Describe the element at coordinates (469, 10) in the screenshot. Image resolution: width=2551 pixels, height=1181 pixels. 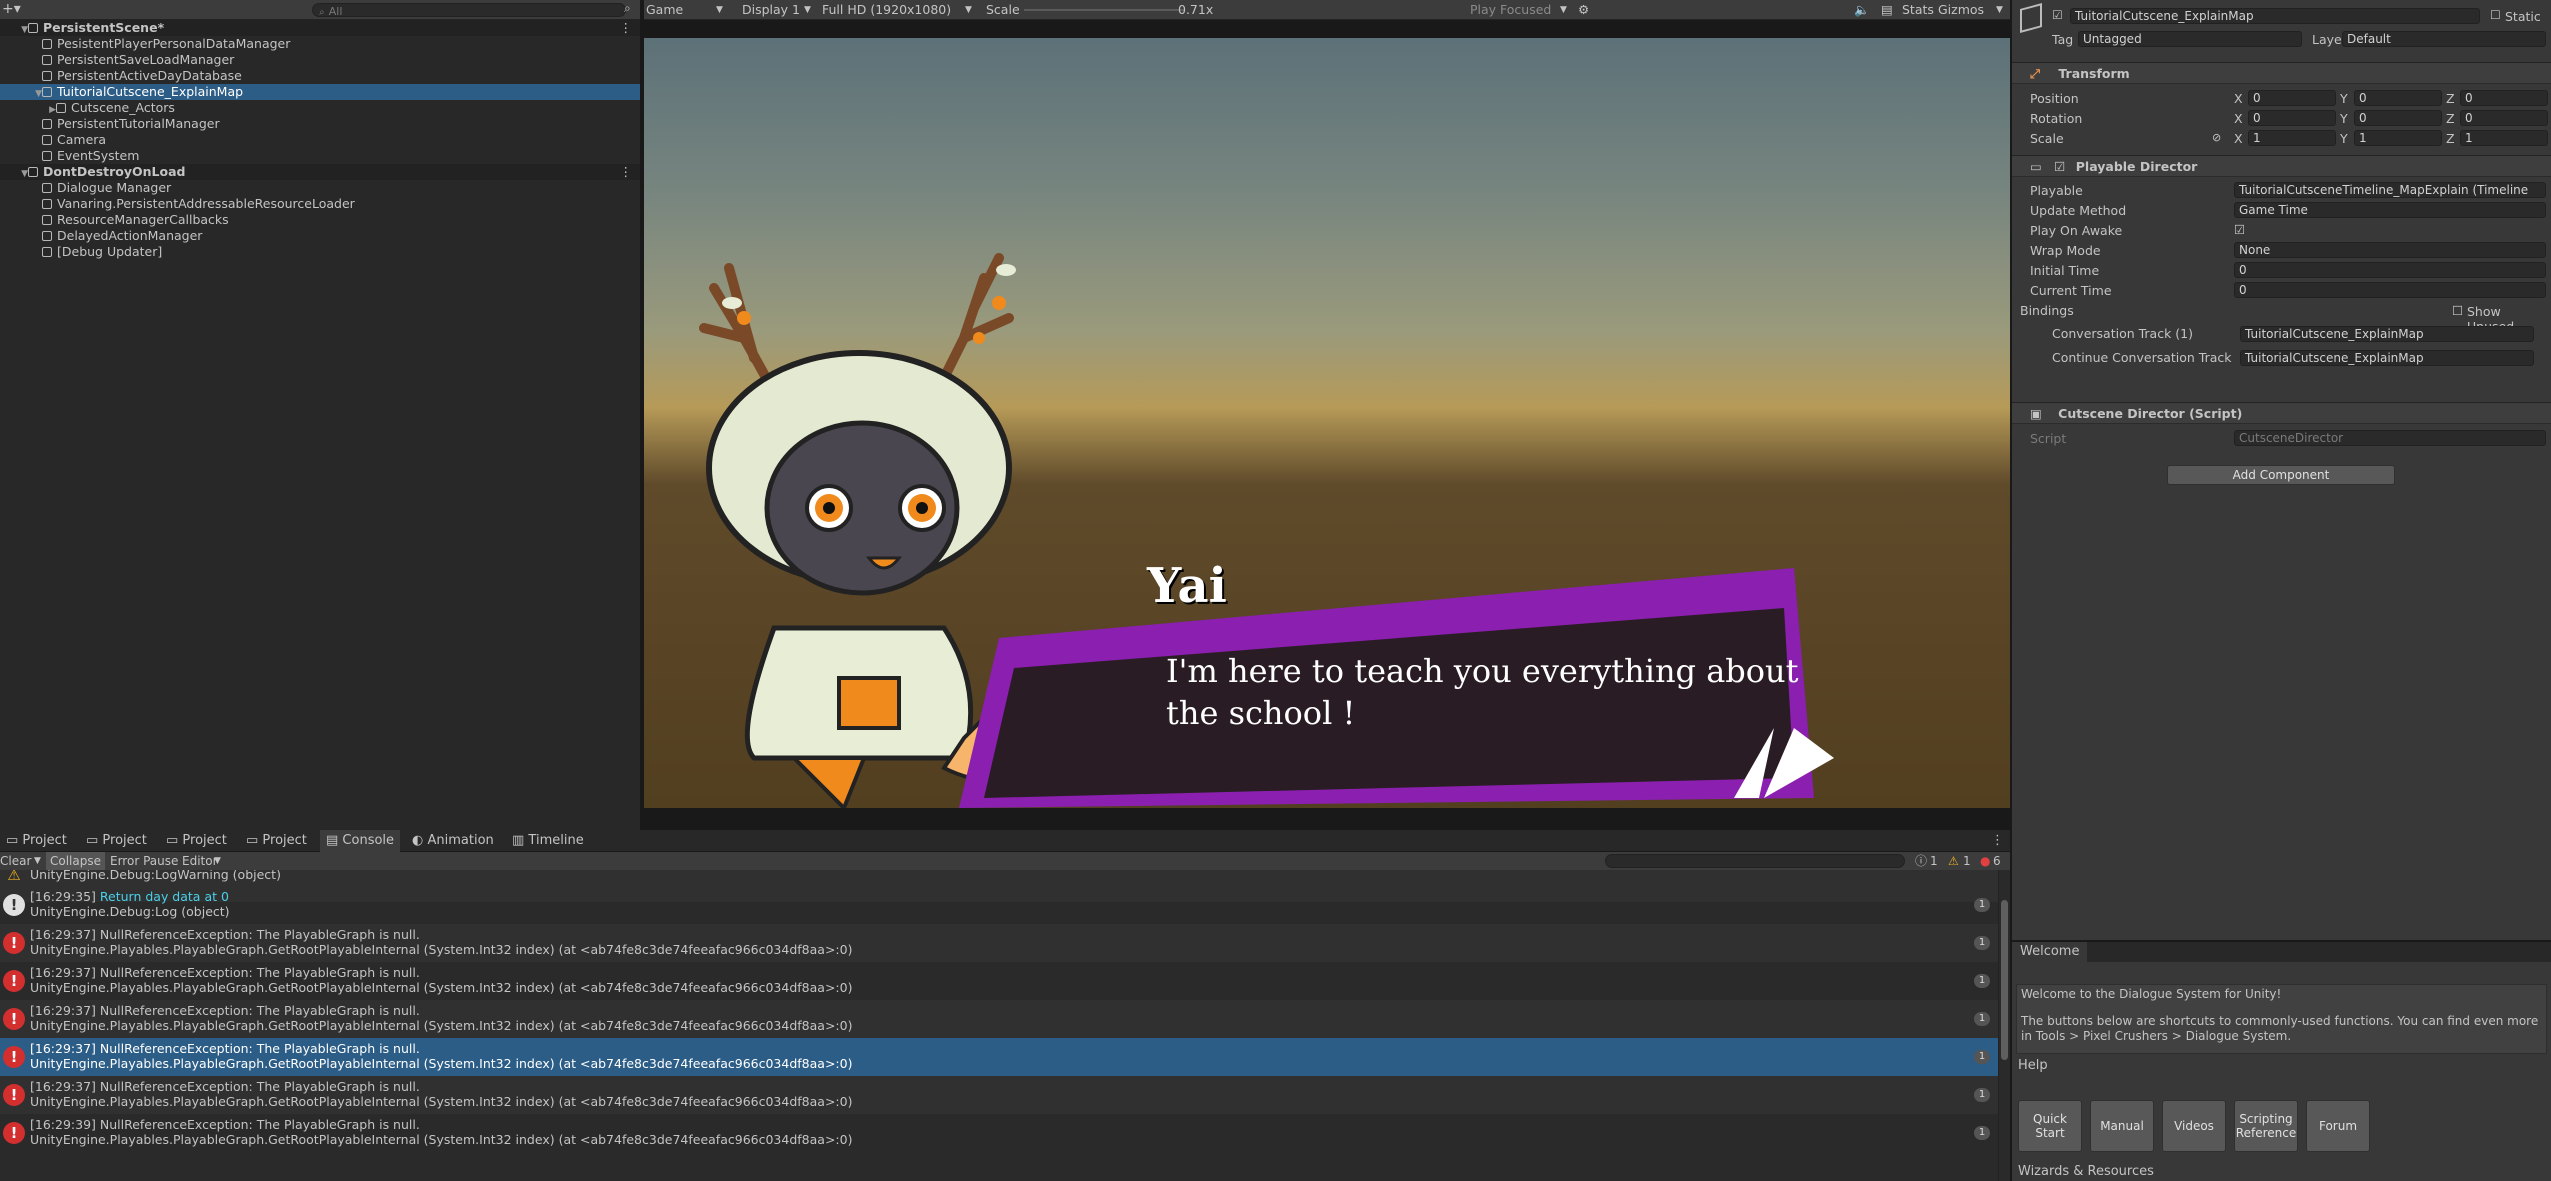
I see `hierarchy-search-input: ⌕ All` at that location.